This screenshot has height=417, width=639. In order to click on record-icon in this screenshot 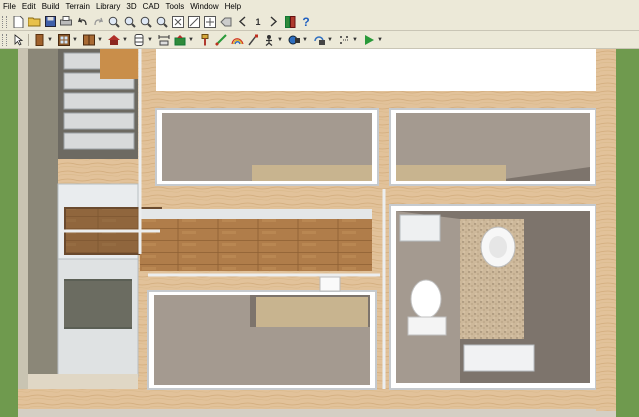, I will do `click(369, 40)`.